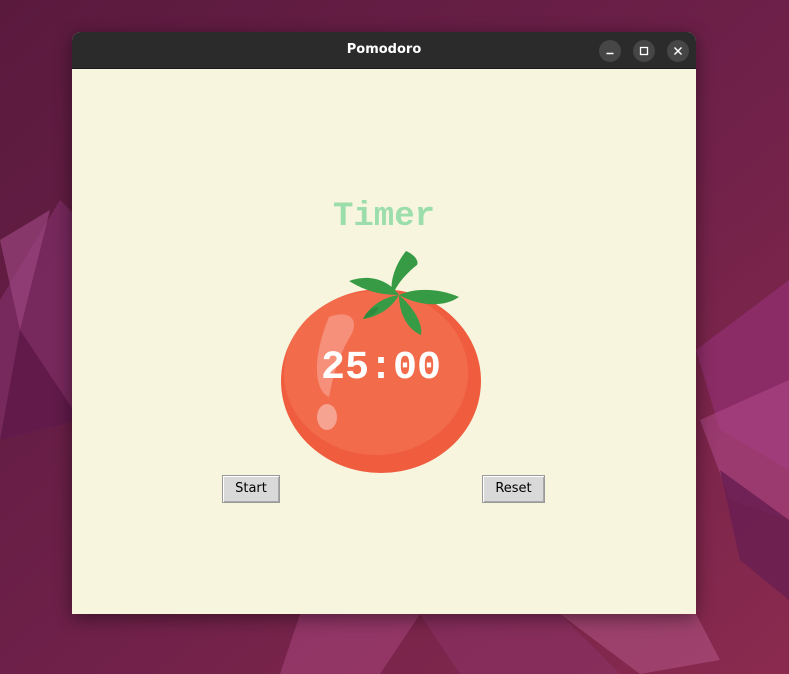 The width and height of the screenshot is (789, 674). Describe the element at coordinates (610, 53) in the screenshot. I see `minimize-icon` at that location.